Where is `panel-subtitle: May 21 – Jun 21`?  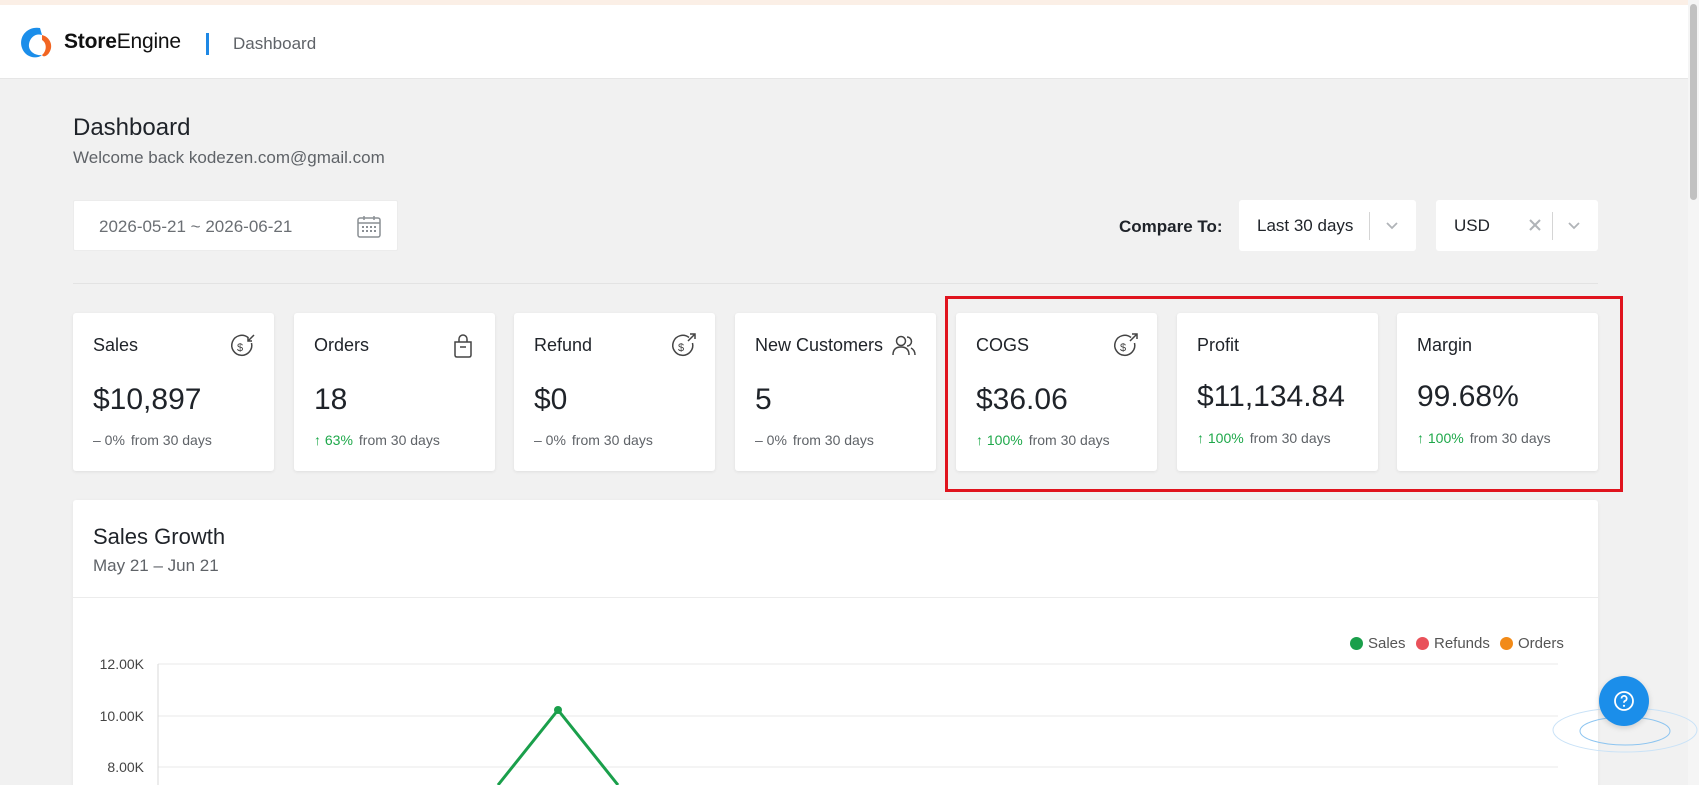
panel-subtitle: May 21 – Jun 21 is located at coordinates (156, 565).